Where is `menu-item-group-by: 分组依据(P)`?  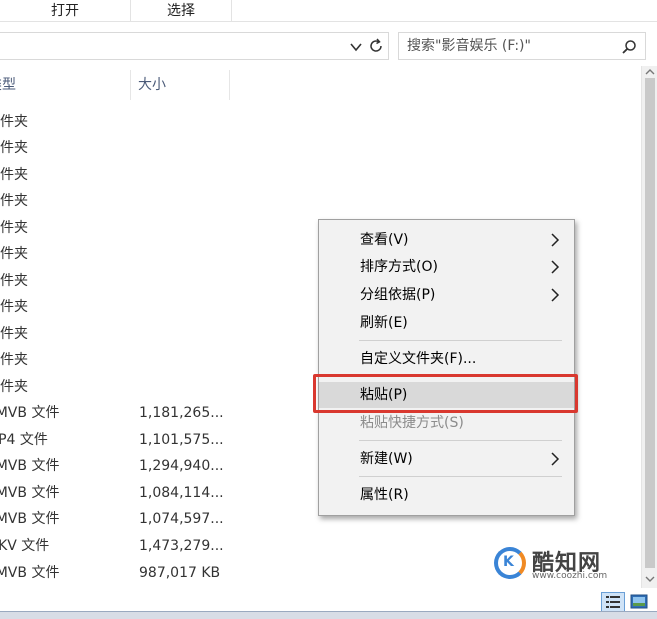
menu-item-group-by: 分组依据(P) is located at coordinates (446, 295).